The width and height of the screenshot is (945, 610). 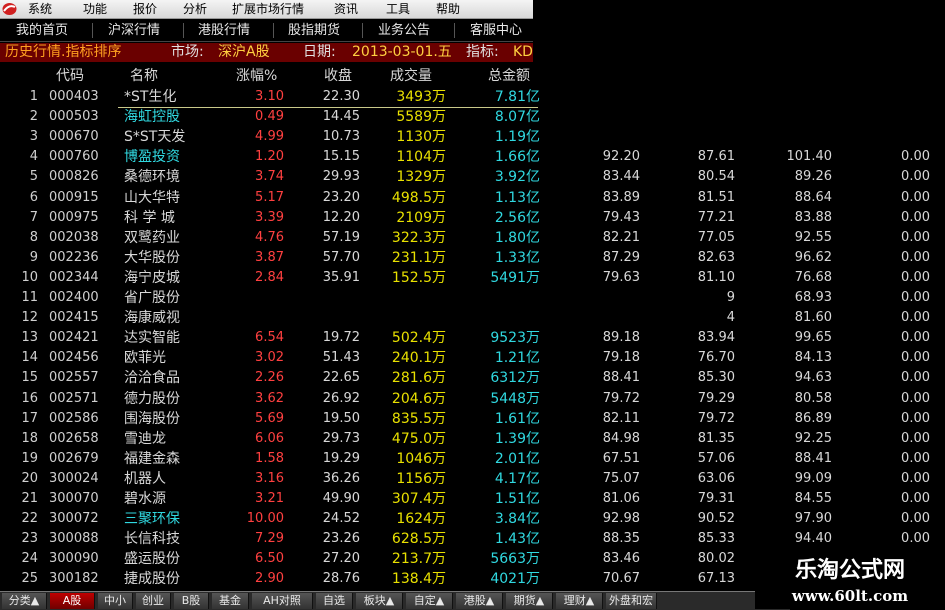 What do you see at coordinates (813, 498) in the screenshot?
I see `indicator-j: 84.55` at bounding box center [813, 498].